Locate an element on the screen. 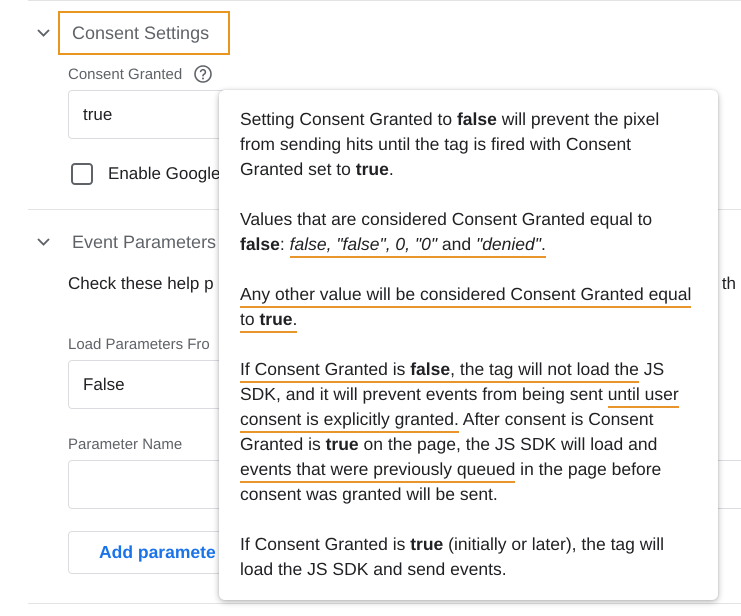  tooltip-paragraph: Any other value will be considered Consent Granted equal to true. is located at coordinates (468, 307).